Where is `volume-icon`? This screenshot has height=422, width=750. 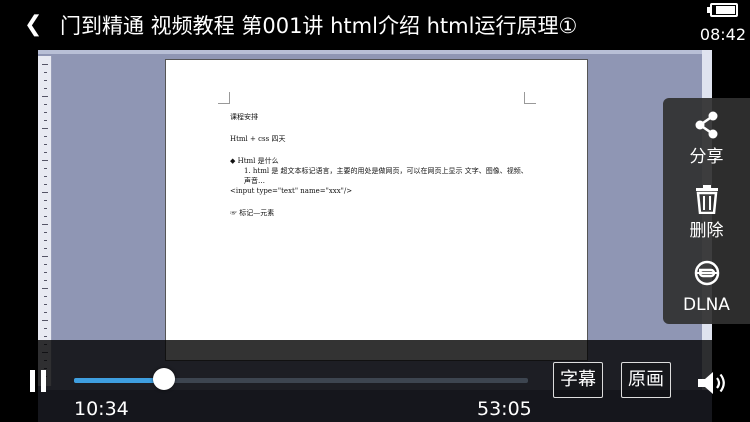
volume-icon is located at coordinates (713, 383).